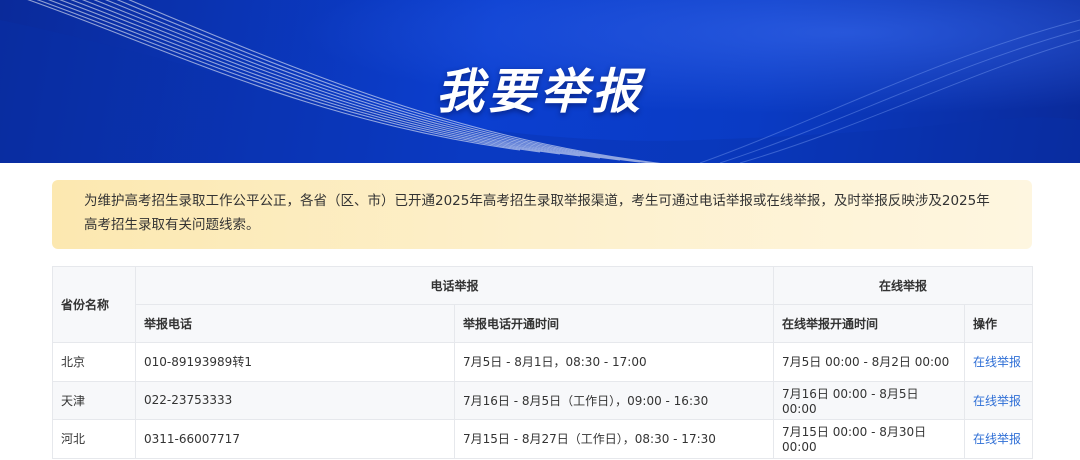 This screenshot has width=1080, height=460. I want to click on cell-phone: 010-89193989转1, so click(295, 362).